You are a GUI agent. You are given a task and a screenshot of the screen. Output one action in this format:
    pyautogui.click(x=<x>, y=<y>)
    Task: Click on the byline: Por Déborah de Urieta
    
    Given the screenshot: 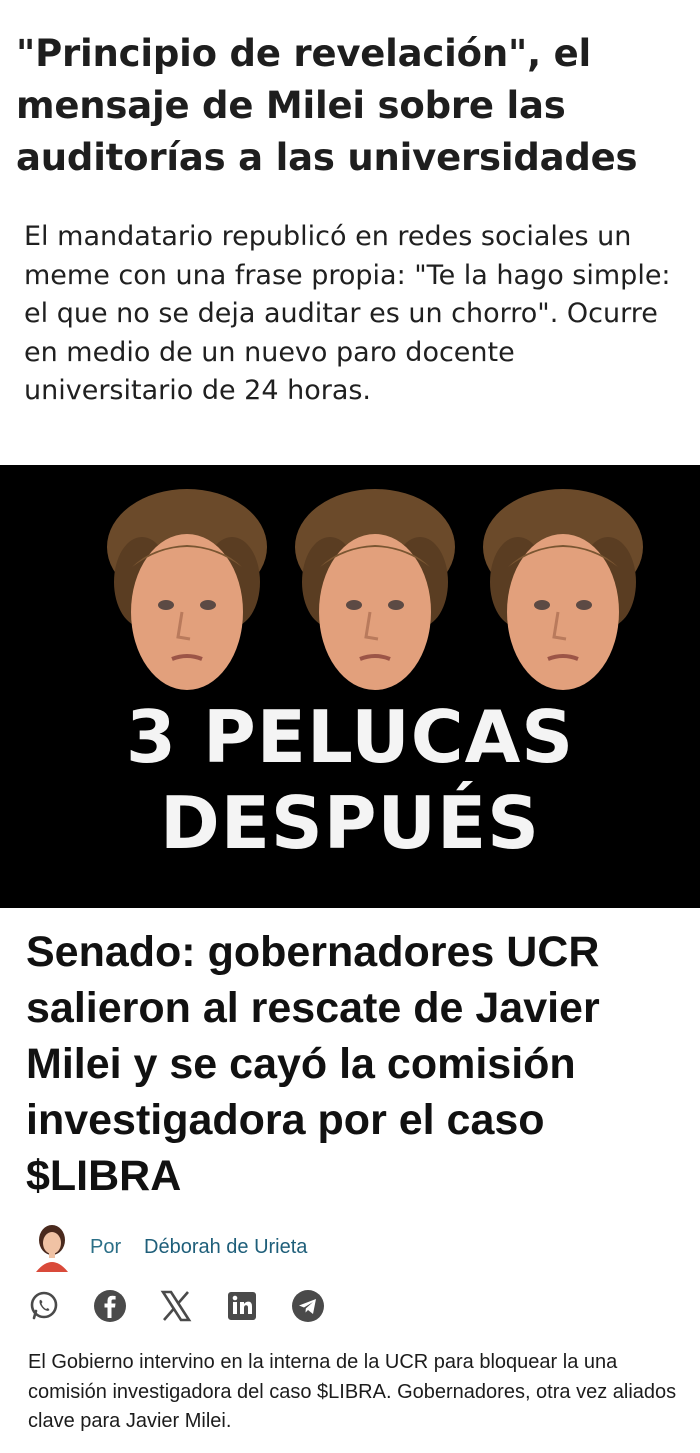 What is the action you would take?
    pyautogui.click(x=350, y=1246)
    